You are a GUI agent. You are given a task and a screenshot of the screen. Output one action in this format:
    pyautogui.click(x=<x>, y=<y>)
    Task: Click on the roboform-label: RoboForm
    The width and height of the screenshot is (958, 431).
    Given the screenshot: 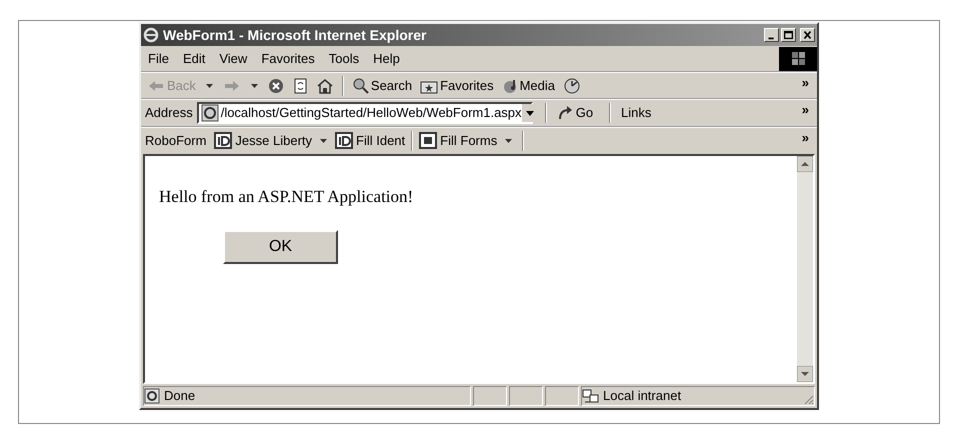 What is the action you would take?
    pyautogui.click(x=175, y=141)
    